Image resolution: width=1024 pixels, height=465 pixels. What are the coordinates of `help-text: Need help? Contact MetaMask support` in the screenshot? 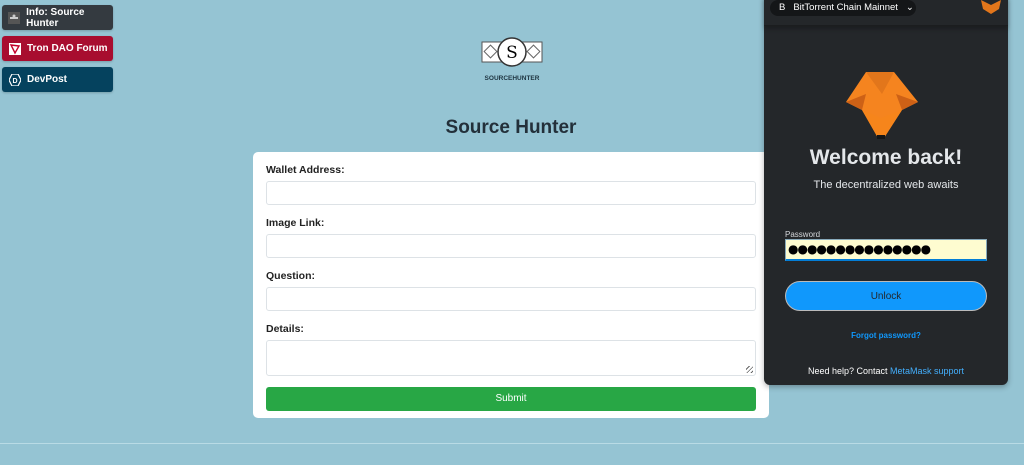 It's located at (886, 371).